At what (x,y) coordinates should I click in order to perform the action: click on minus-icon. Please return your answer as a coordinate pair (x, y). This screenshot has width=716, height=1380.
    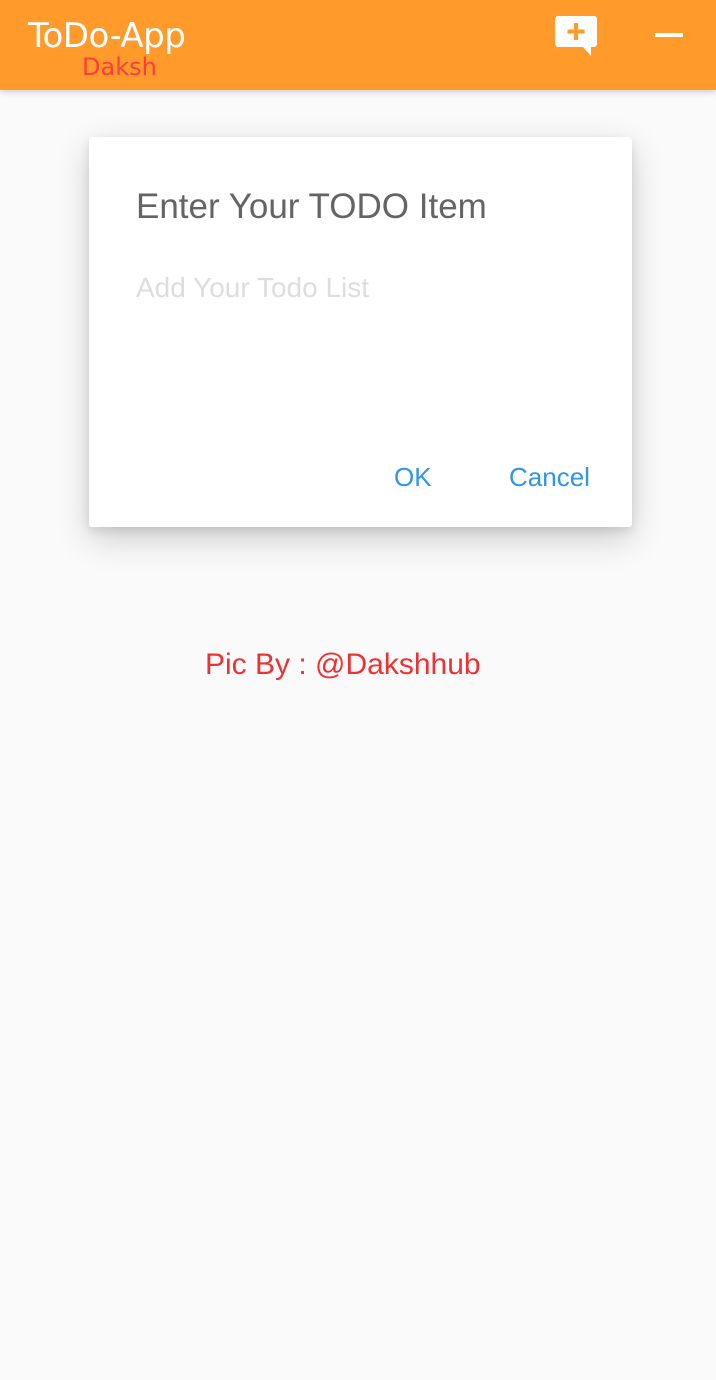
    Looking at the image, I should click on (669, 35).